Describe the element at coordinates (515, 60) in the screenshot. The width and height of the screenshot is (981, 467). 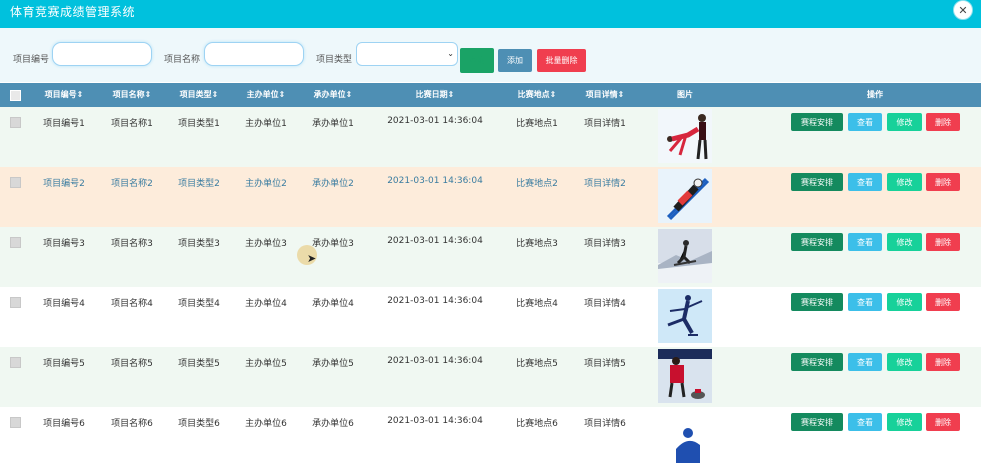
I see `add-button: 添加` at that location.